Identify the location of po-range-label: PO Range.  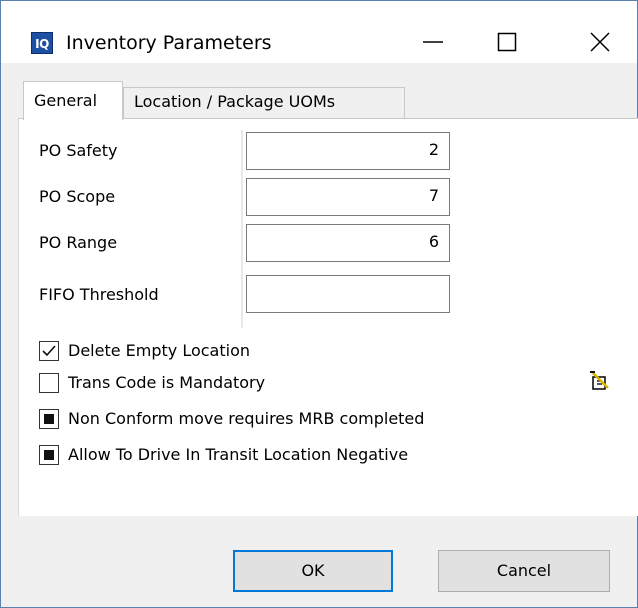
(78, 242).